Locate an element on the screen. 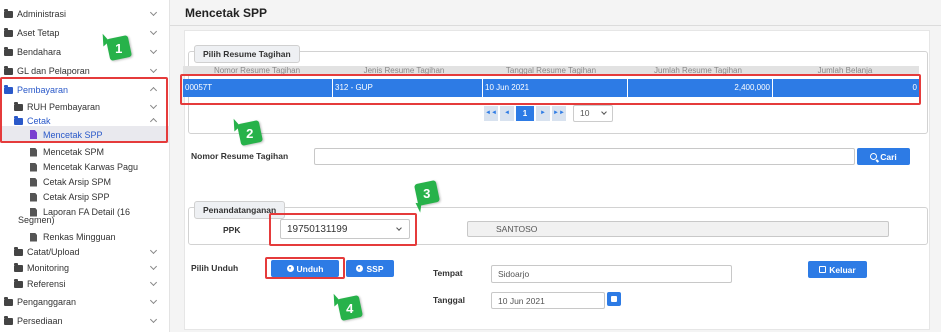  keluar-button-label: Keluar is located at coordinates (842, 269).